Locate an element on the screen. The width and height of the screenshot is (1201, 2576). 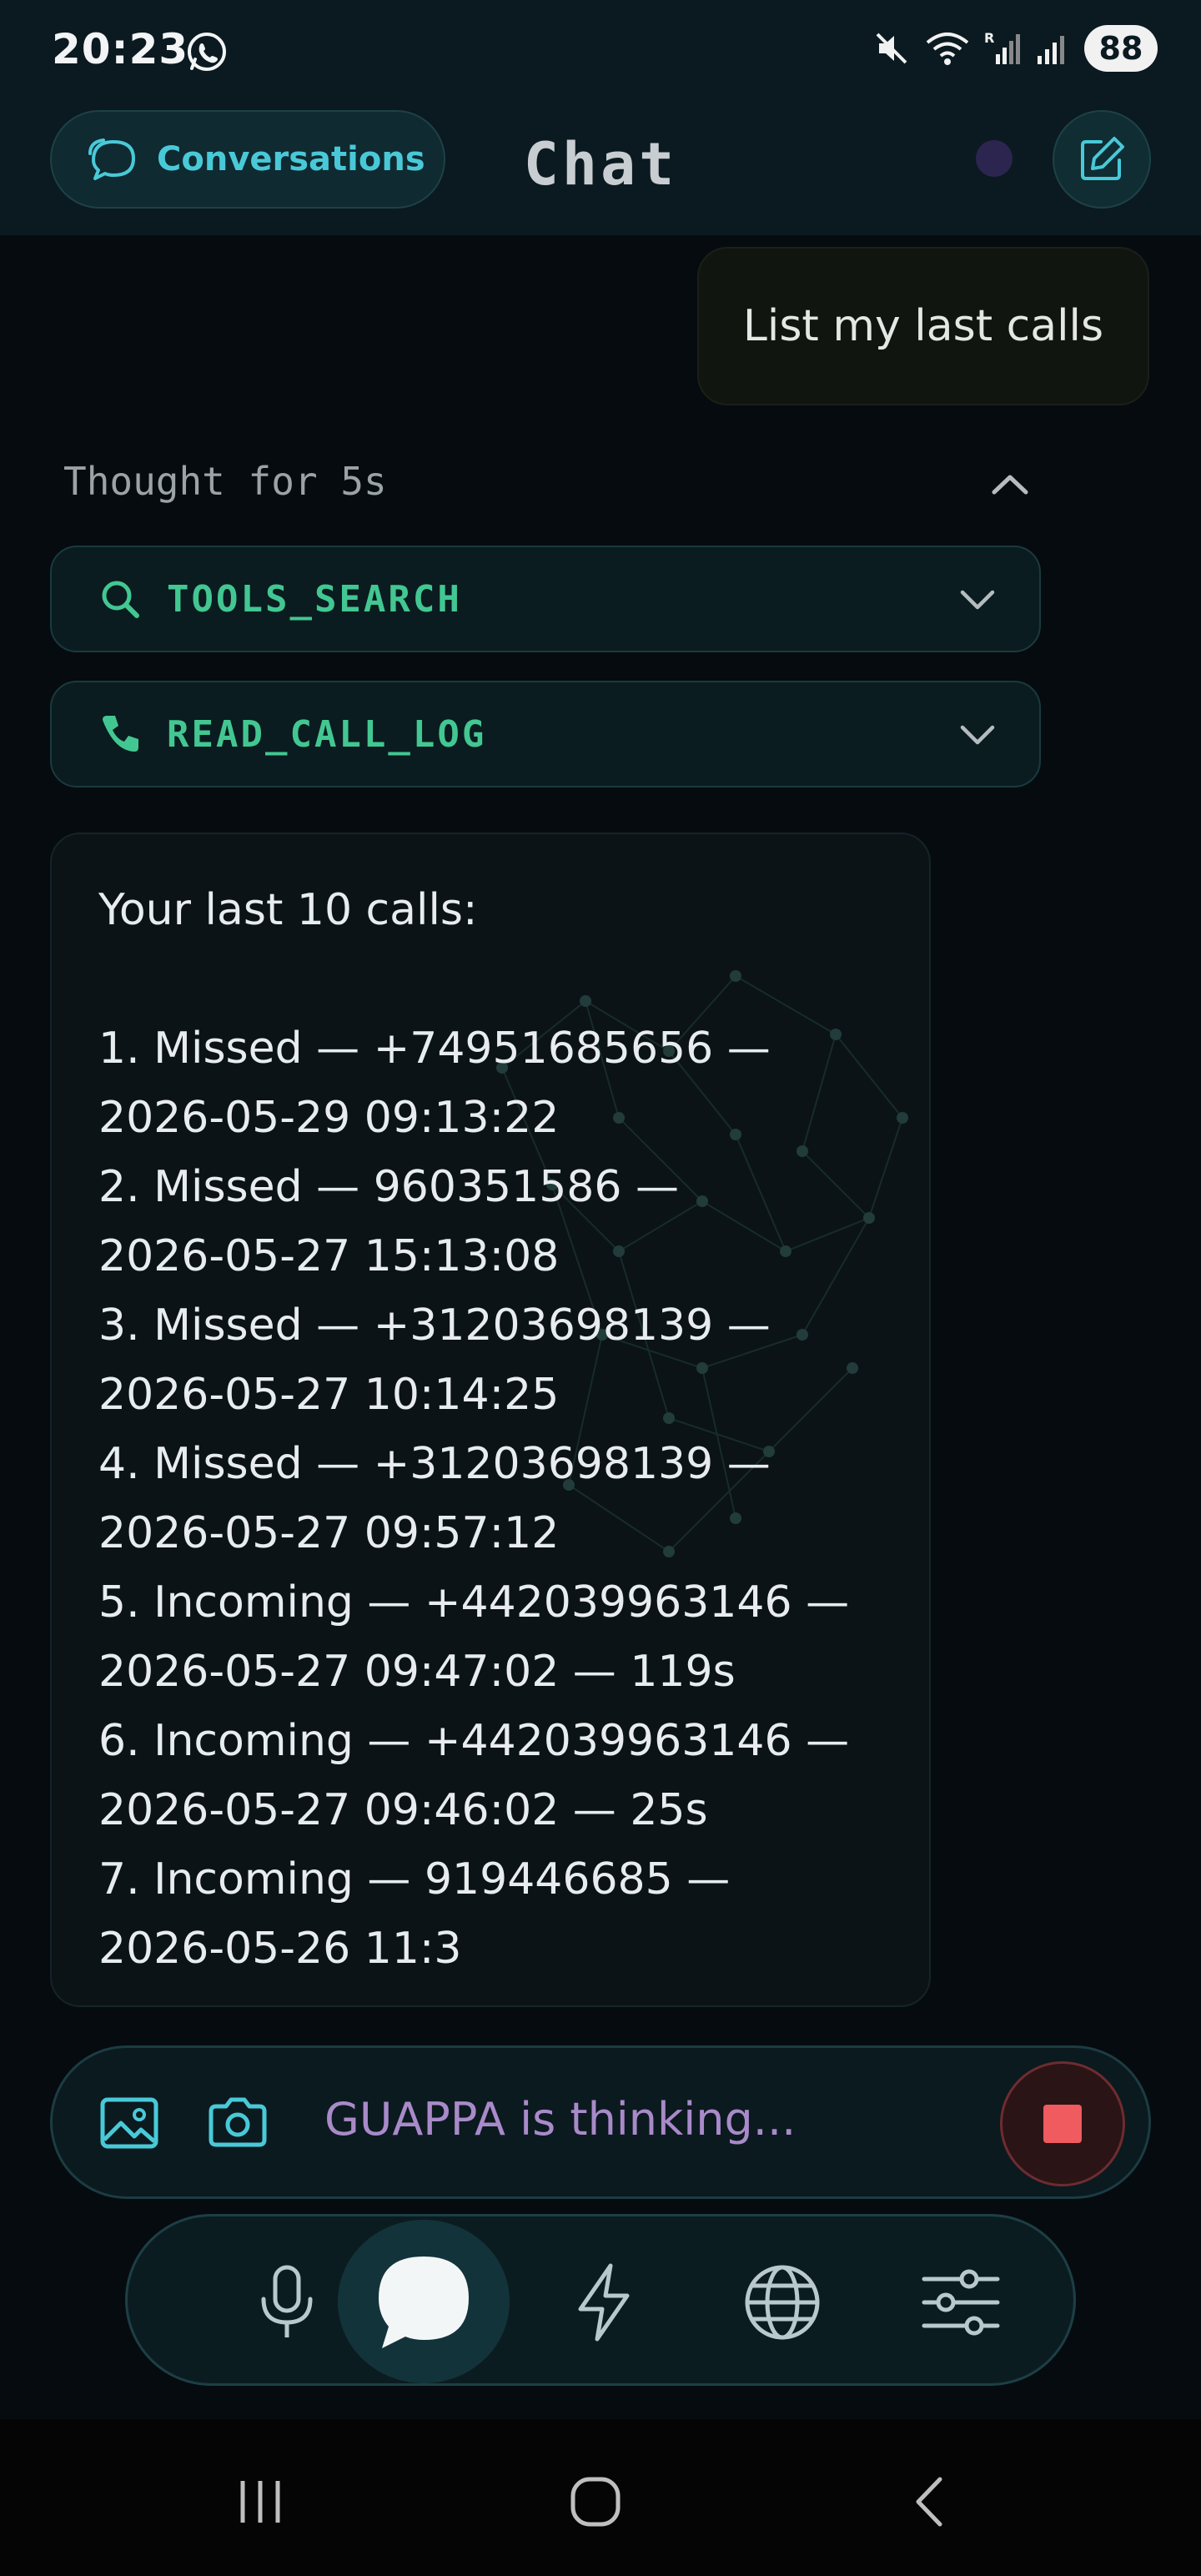
stop-generation-button is located at coordinates (1063, 2123).